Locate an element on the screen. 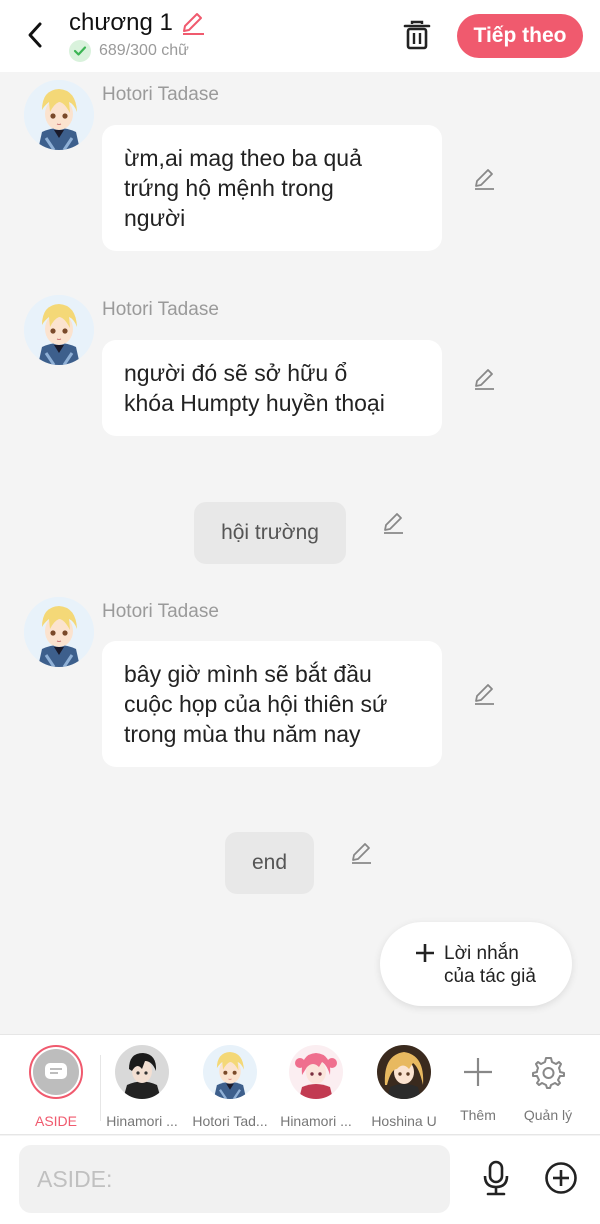  author-note-button: Lời nhắn của tác giả is located at coordinates (476, 964).